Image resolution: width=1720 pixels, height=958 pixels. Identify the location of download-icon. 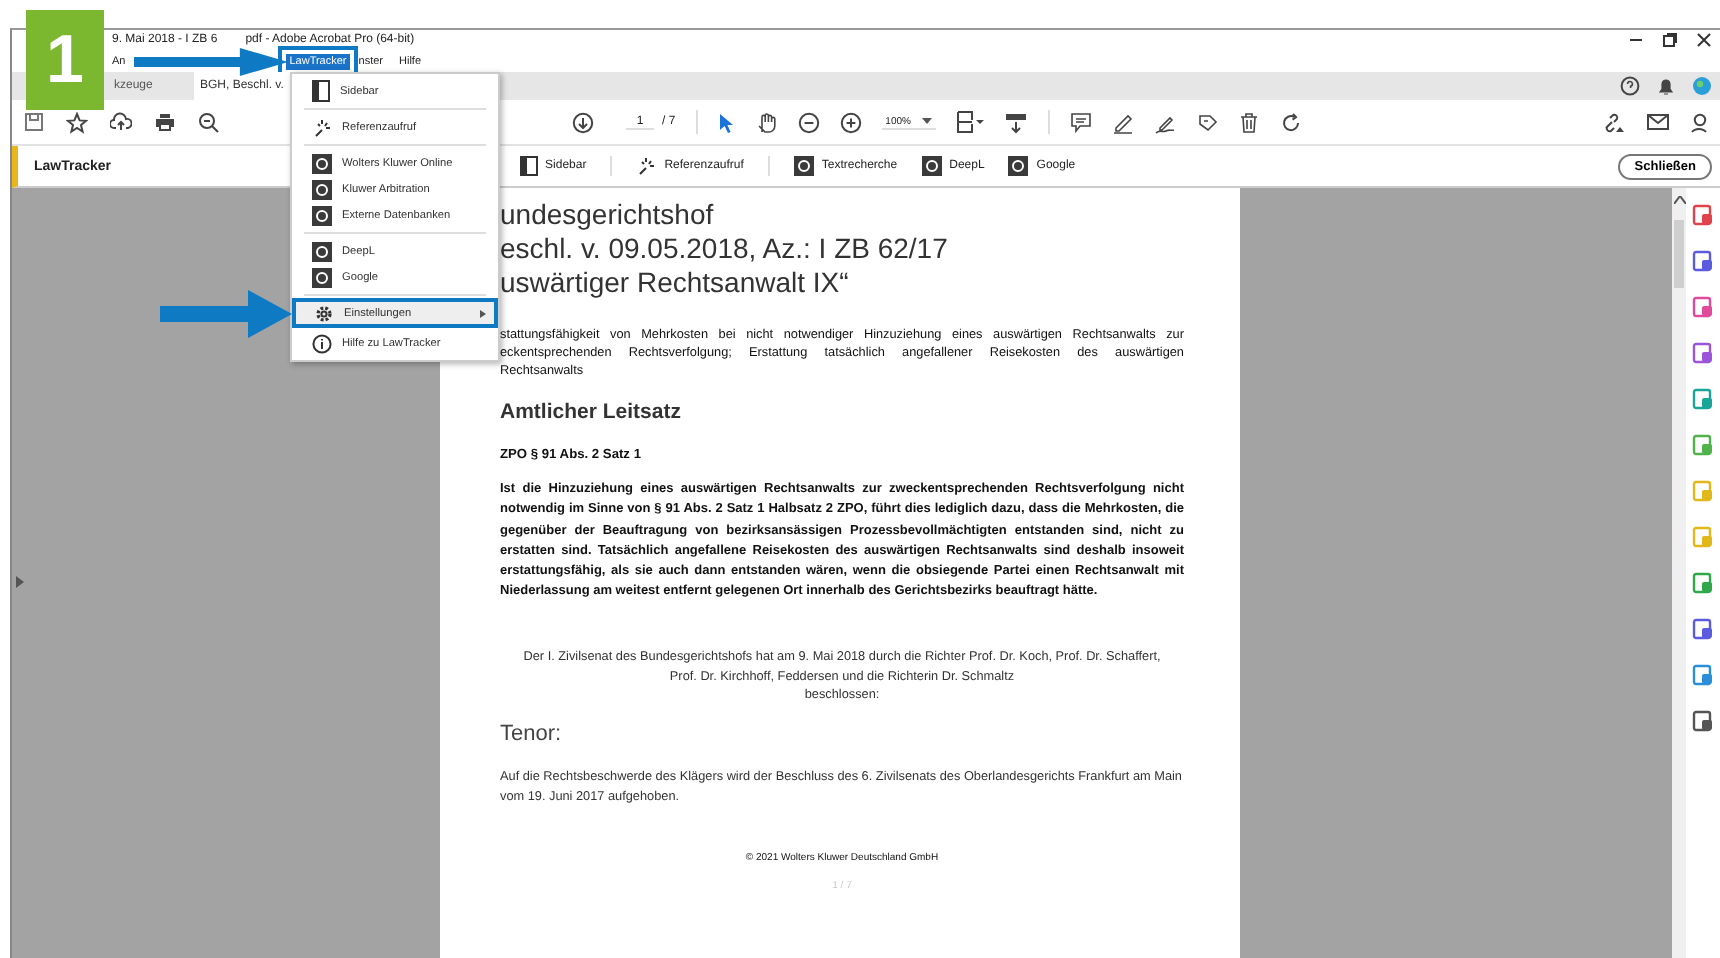
(583, 122).